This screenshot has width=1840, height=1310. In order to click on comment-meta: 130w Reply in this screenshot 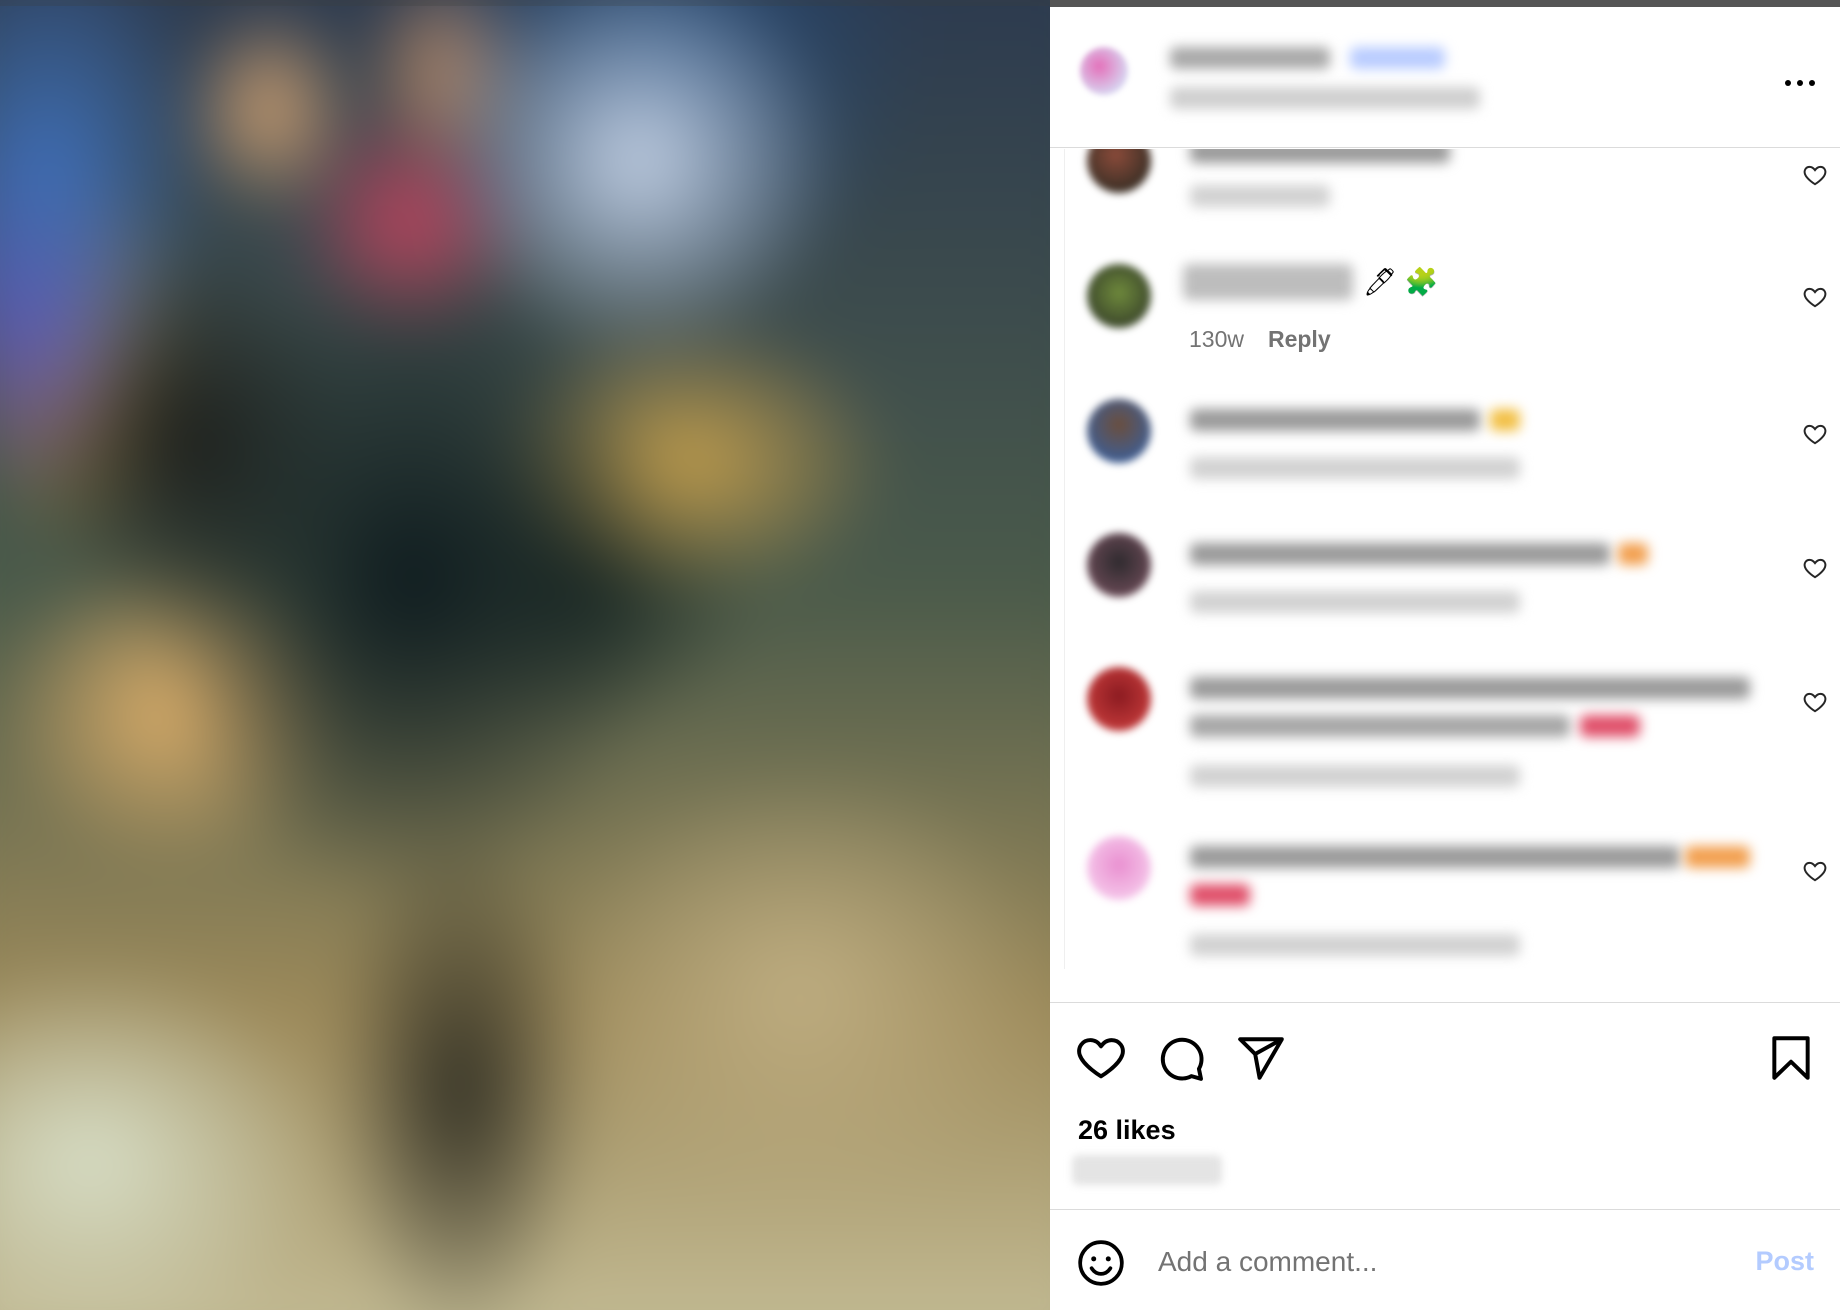, I will do `click(1260, 339)`.